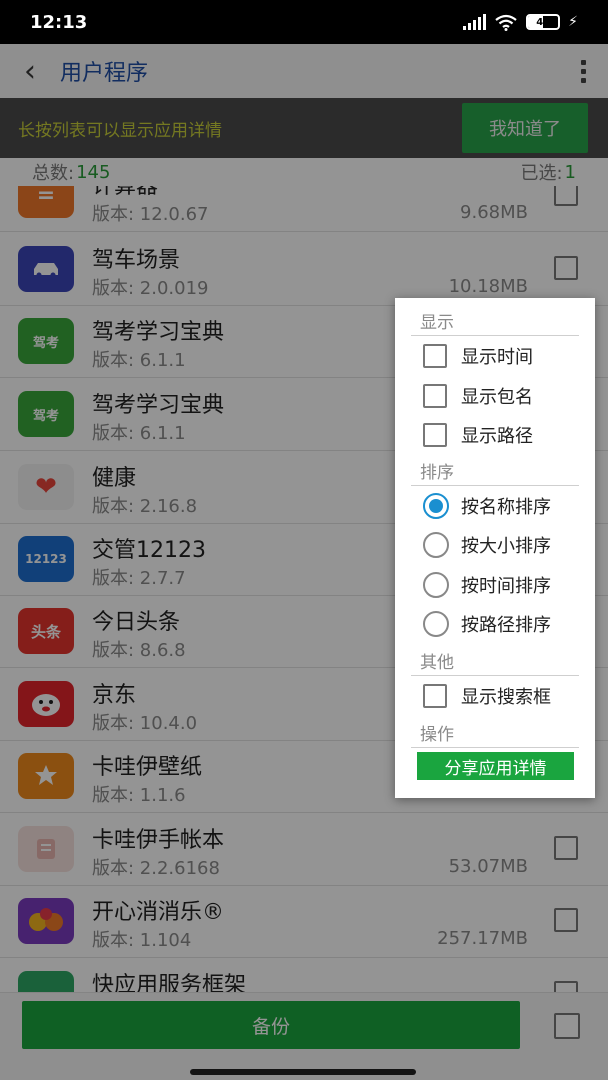 Image resolution: width=608 pixels, height=1080 pixels. What do you see at coordinates (495, 766) in the screenshot?
I see `share-app-details-button: 分享应用详情` at bounding box center [495, 766].